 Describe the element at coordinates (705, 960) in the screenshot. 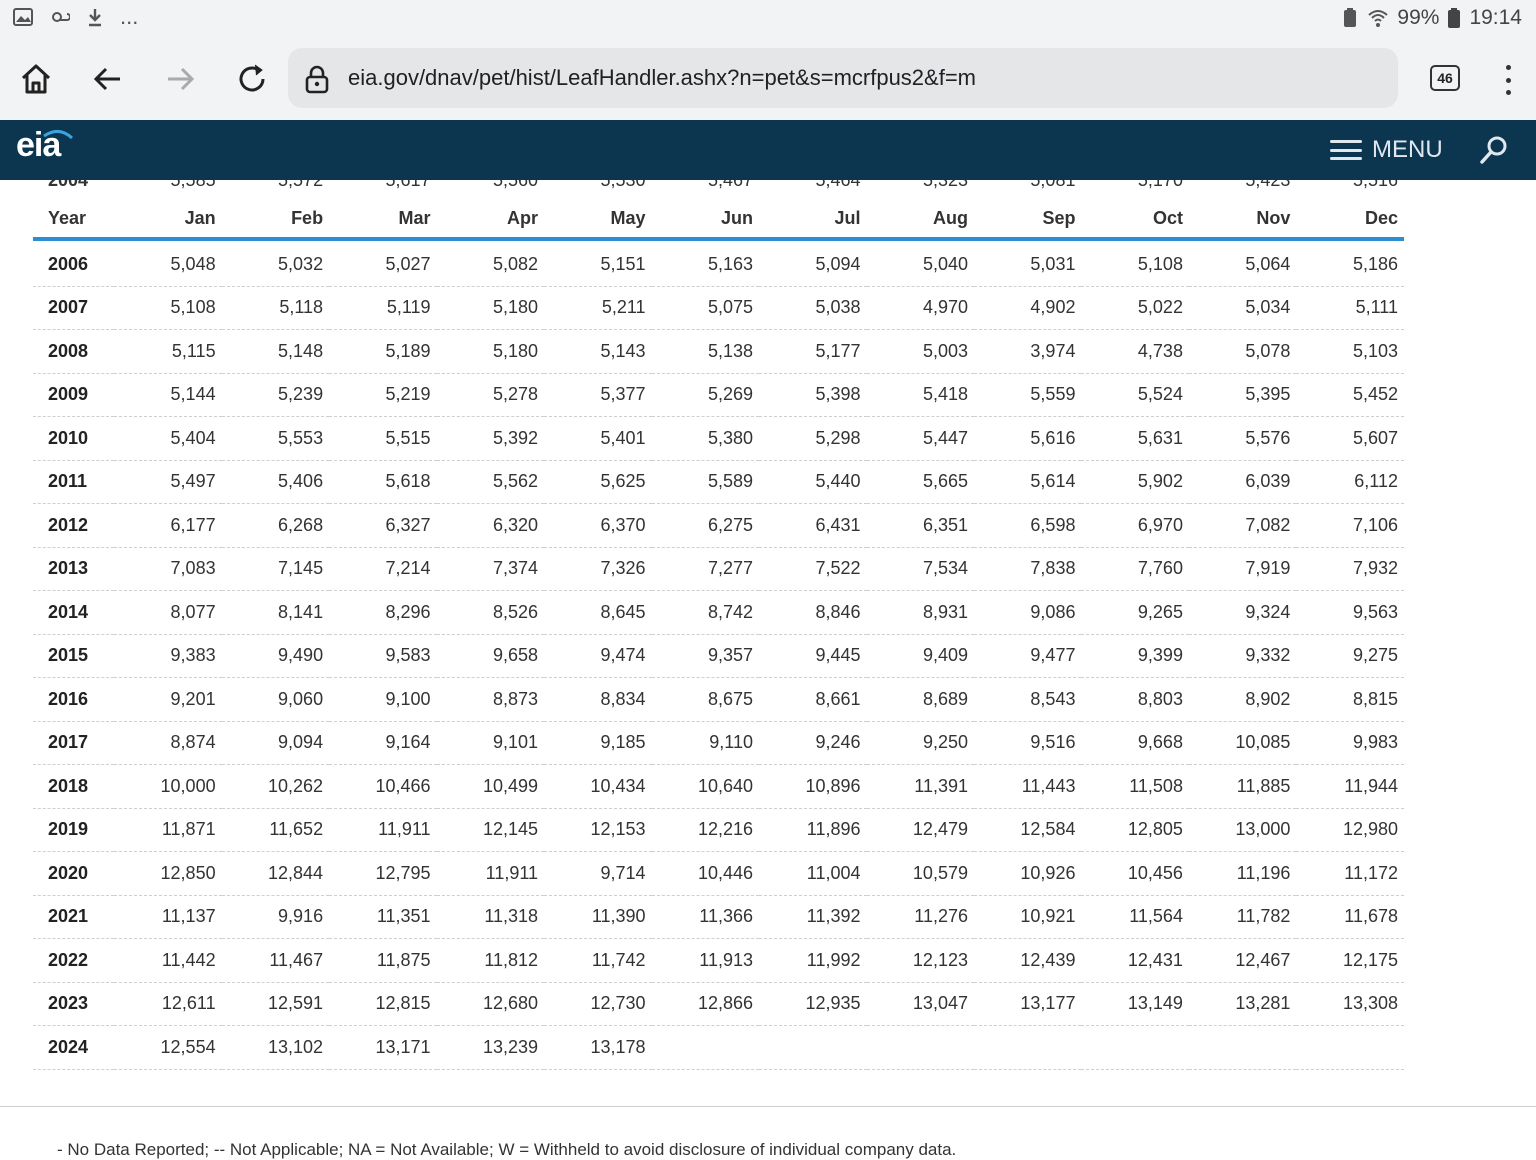

I see `cell-value: 11,913` at that location.